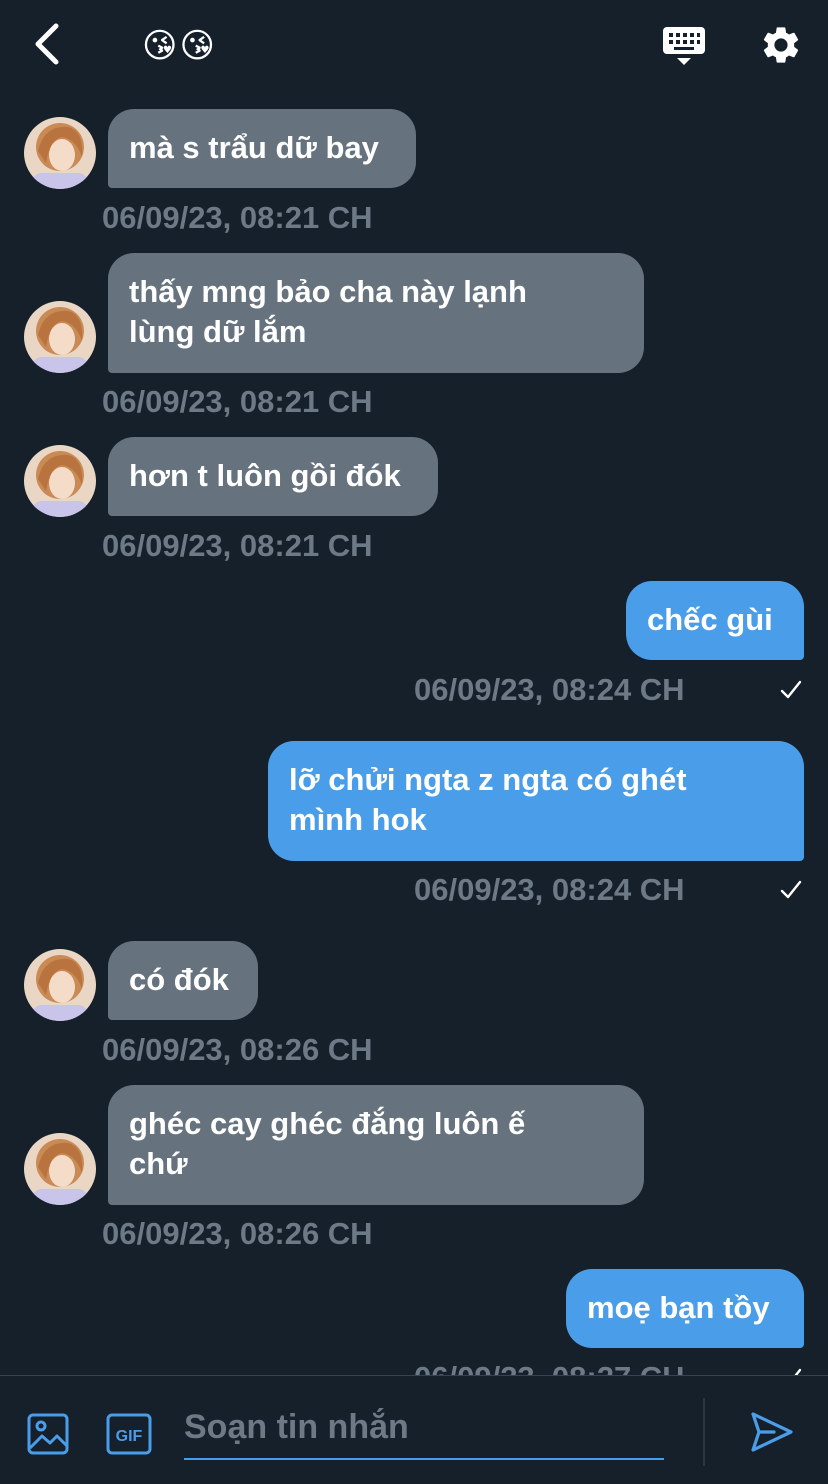 The width and height of the screenshot is (828, 1484). I want to click on gif-icon: GIF, so click(129, 1434).